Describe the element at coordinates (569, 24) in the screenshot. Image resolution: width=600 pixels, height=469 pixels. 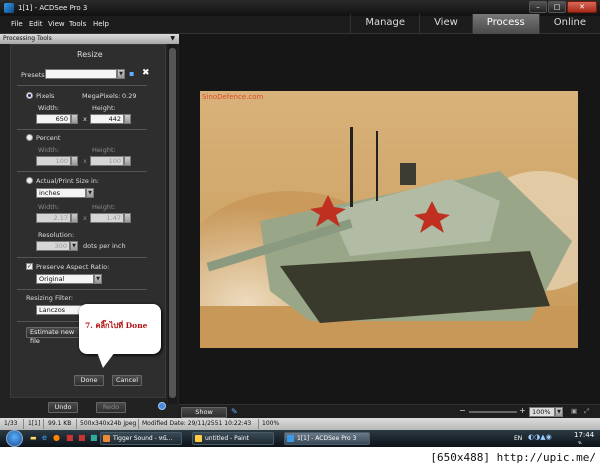
I see `tab-online: Online` at that location.